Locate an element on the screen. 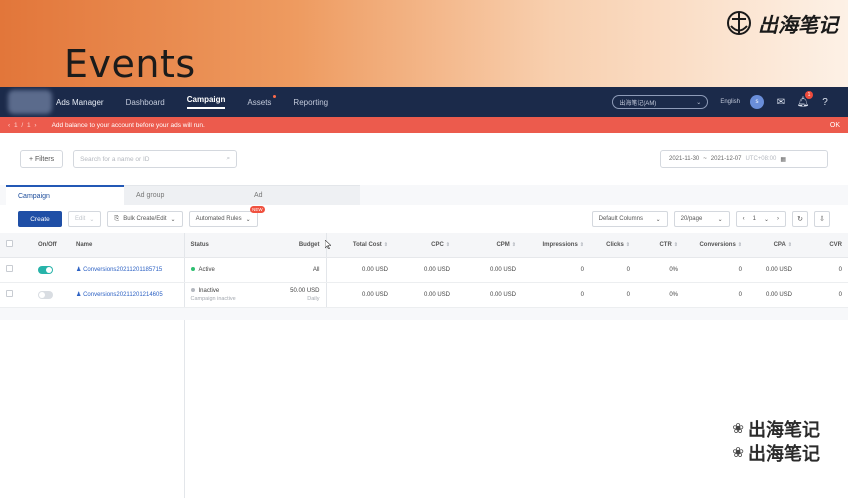 This screenshot has height=498, width=848. col-total-cost: Total Cost ⇕ is located at coordinates (360, 245).